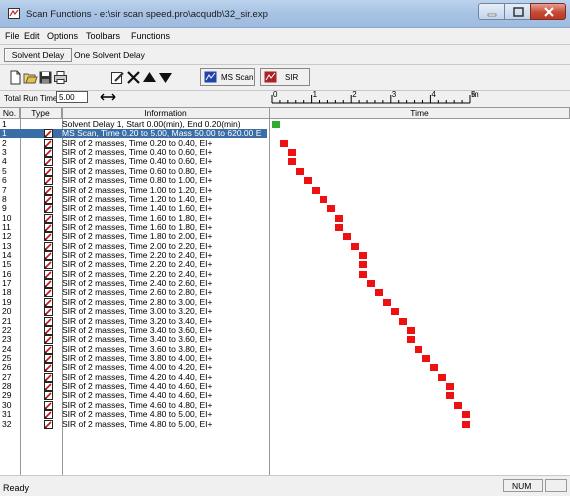  I want to click on status-pane, so click(556, 485).